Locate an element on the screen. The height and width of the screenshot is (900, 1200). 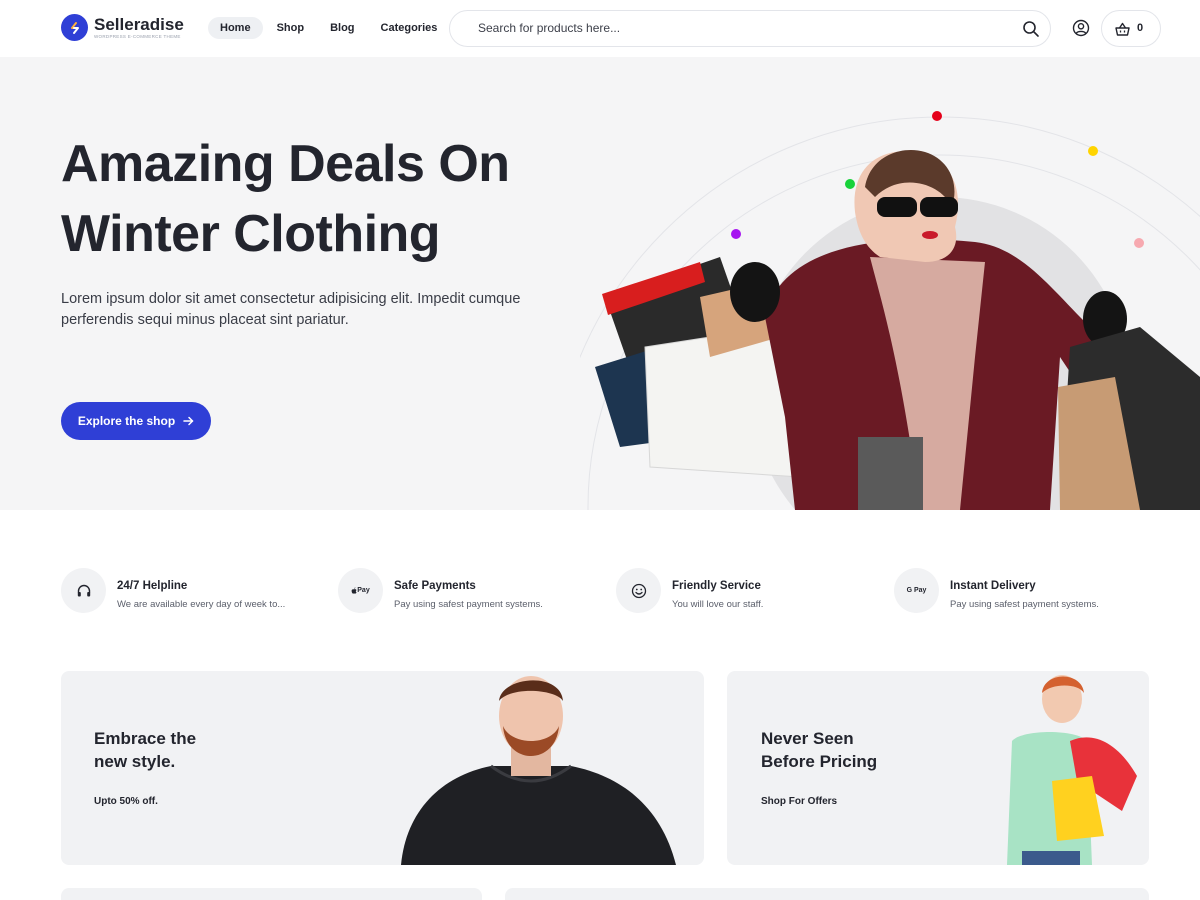
search-icon is located at coordinates (1031, 29).